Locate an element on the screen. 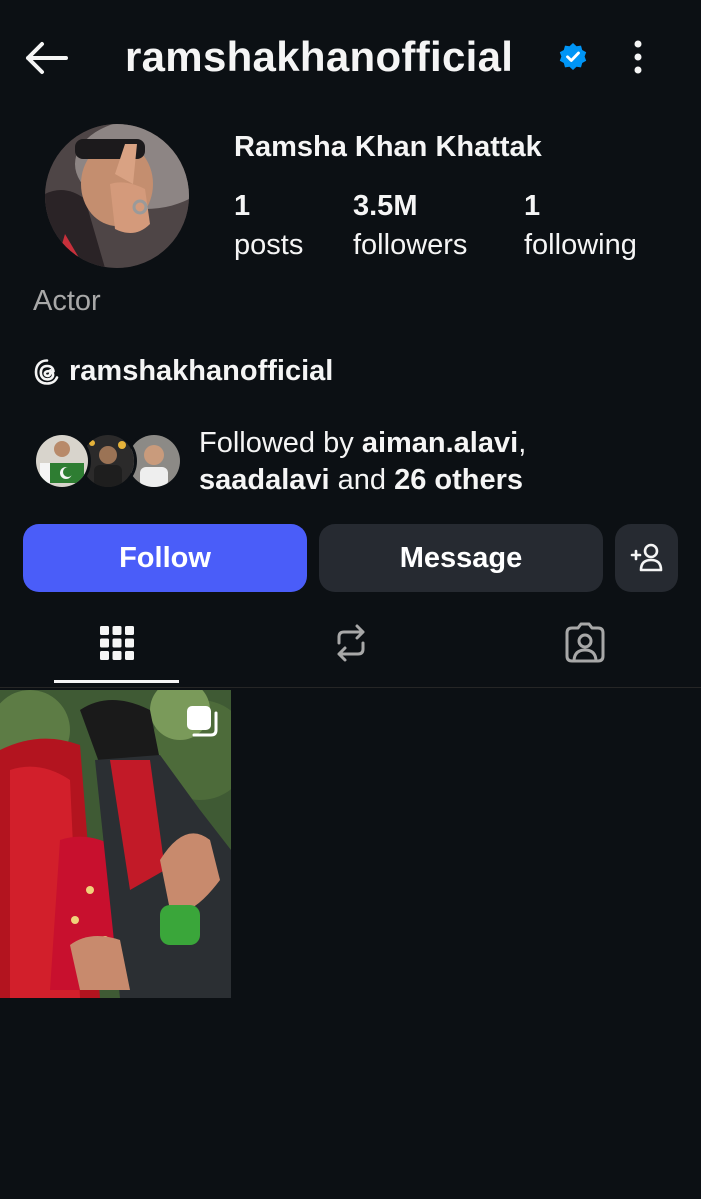 Image resolution: width=701 pixels, height=1199 pixels. profile-avatar is located at coordinates (117, 196).